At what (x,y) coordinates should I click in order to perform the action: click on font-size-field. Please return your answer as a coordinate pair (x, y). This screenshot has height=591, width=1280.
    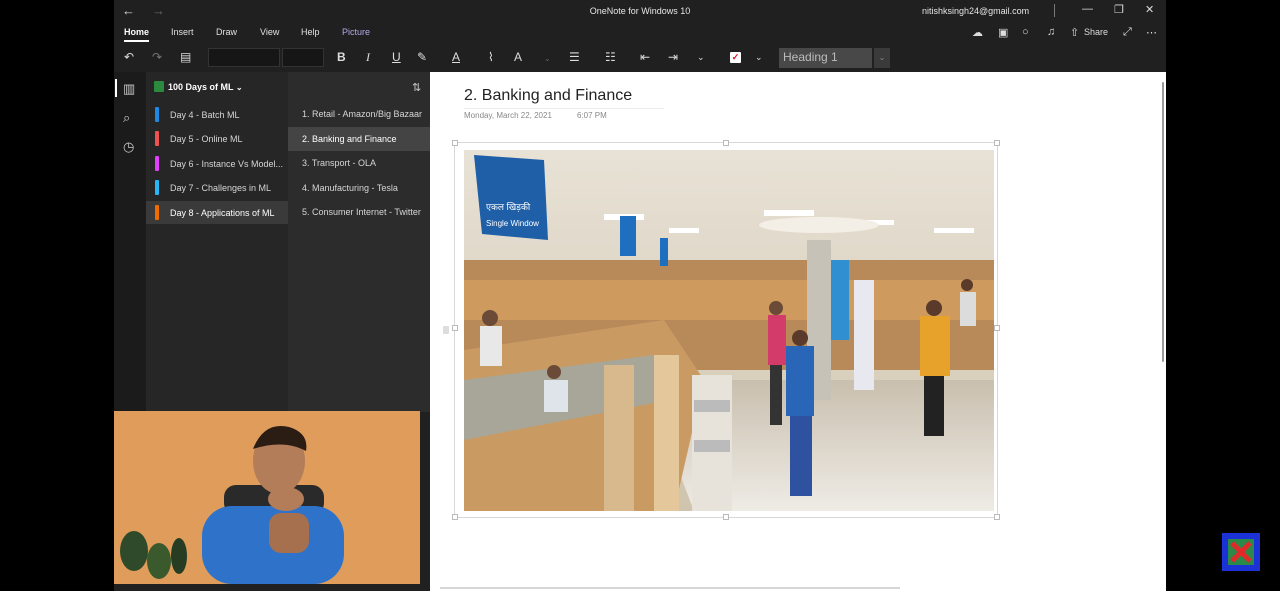
    Looking at the image, I should click on (303, 57).